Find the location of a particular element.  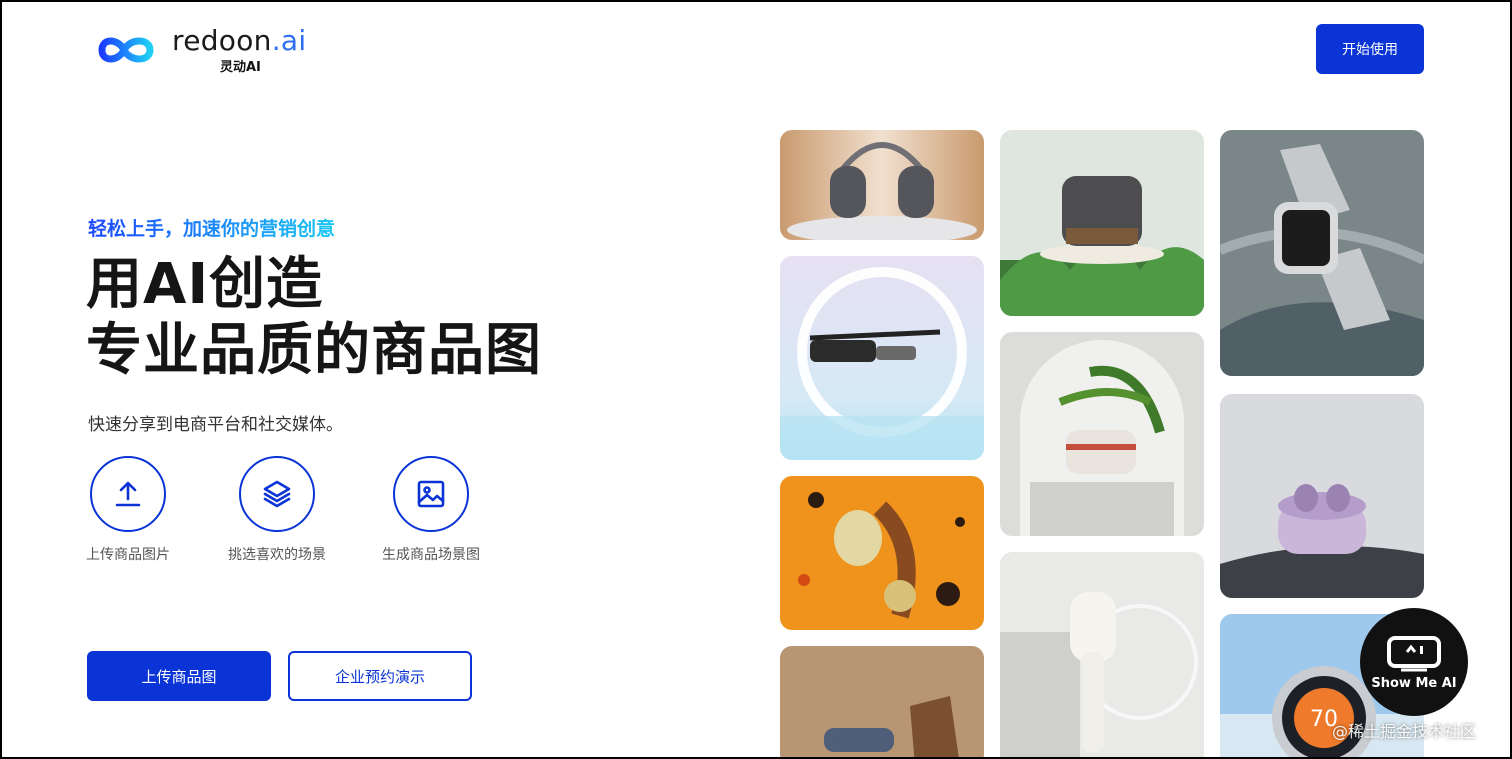

gallery-hair-dryer is located at coordinates (882, 701).